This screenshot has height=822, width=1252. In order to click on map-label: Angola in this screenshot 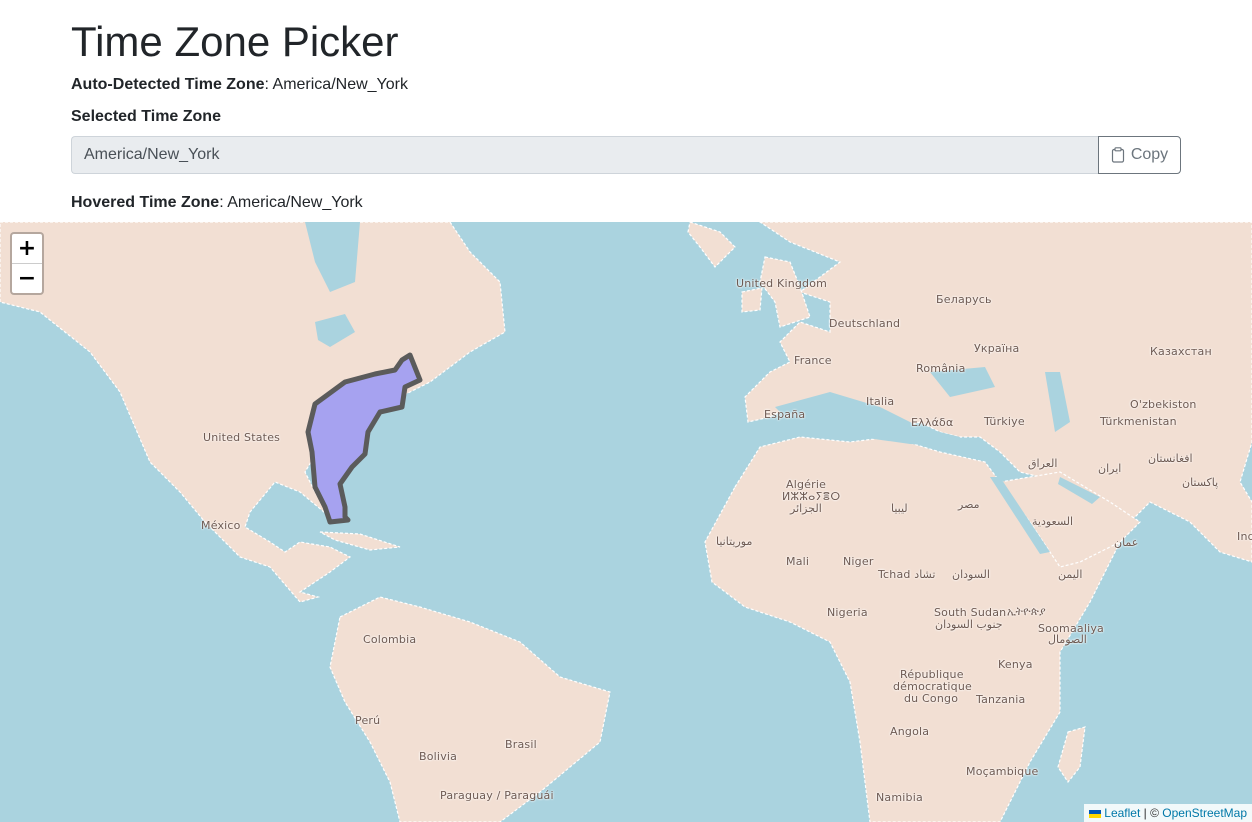, I will do `click(910, 731)`.